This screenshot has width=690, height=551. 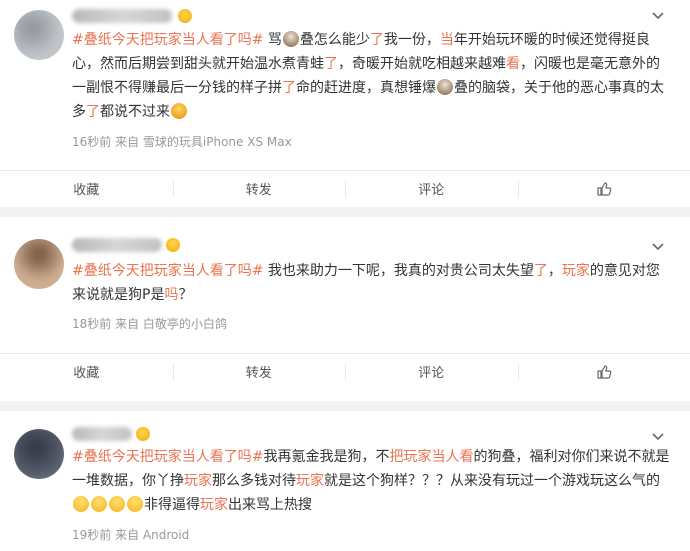 I want to click on post-text: 我一份，, so click(x=411, y=40).